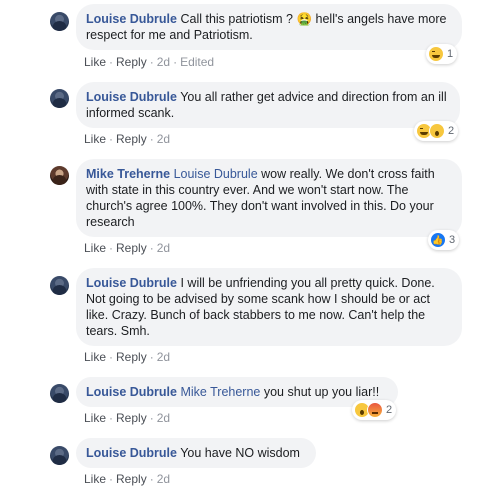 The height and width of the screenshot is (496, 494). I want to click on comment-bubble: Louise Dubrule You have NO wisdom, so click(196, 453).